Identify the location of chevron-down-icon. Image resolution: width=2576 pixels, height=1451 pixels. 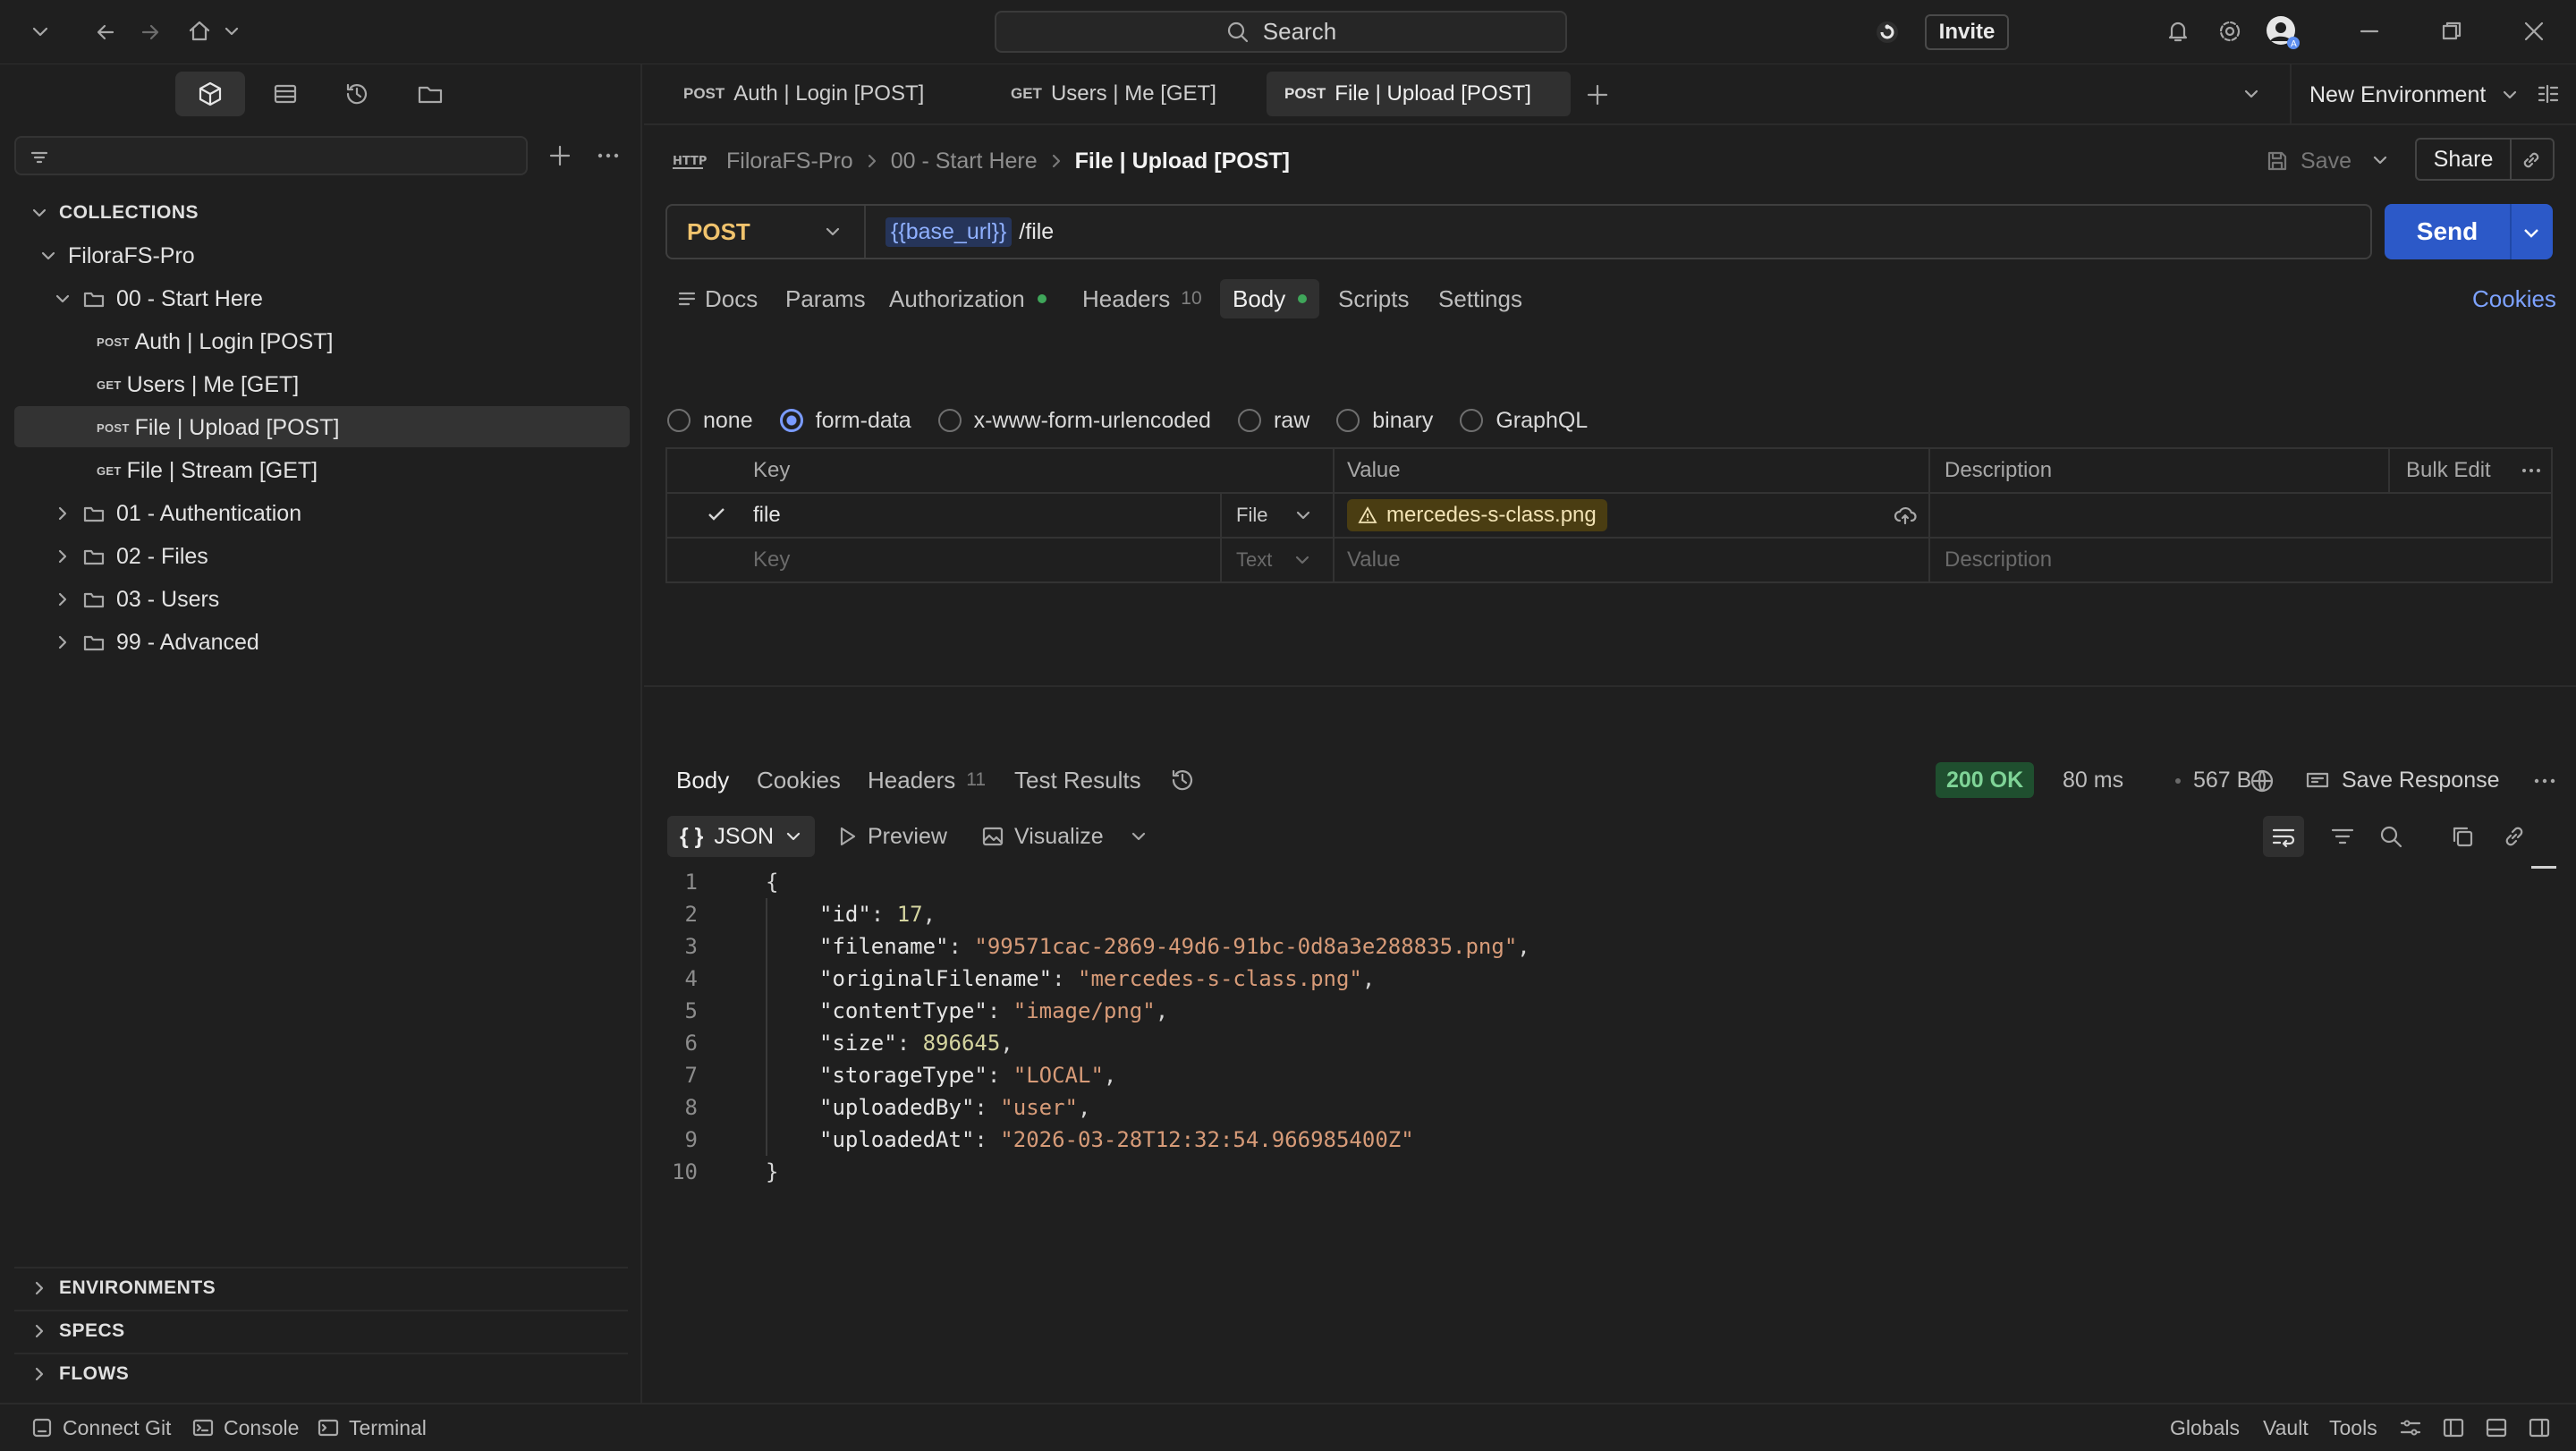
(40, 31).